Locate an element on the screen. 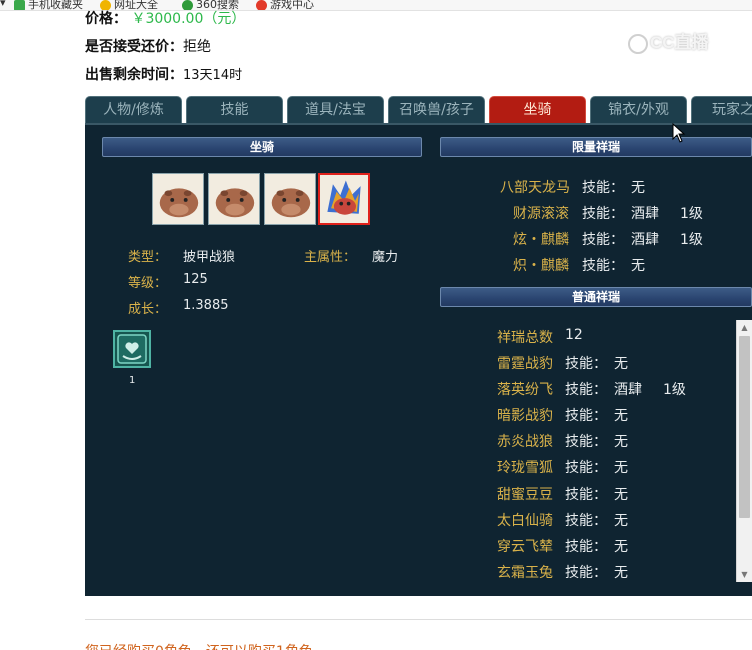 Image resolution: width=752 pixels, height=650 pixels. normal-name: 穿云飞辇 is located at coordinates (525, 547).